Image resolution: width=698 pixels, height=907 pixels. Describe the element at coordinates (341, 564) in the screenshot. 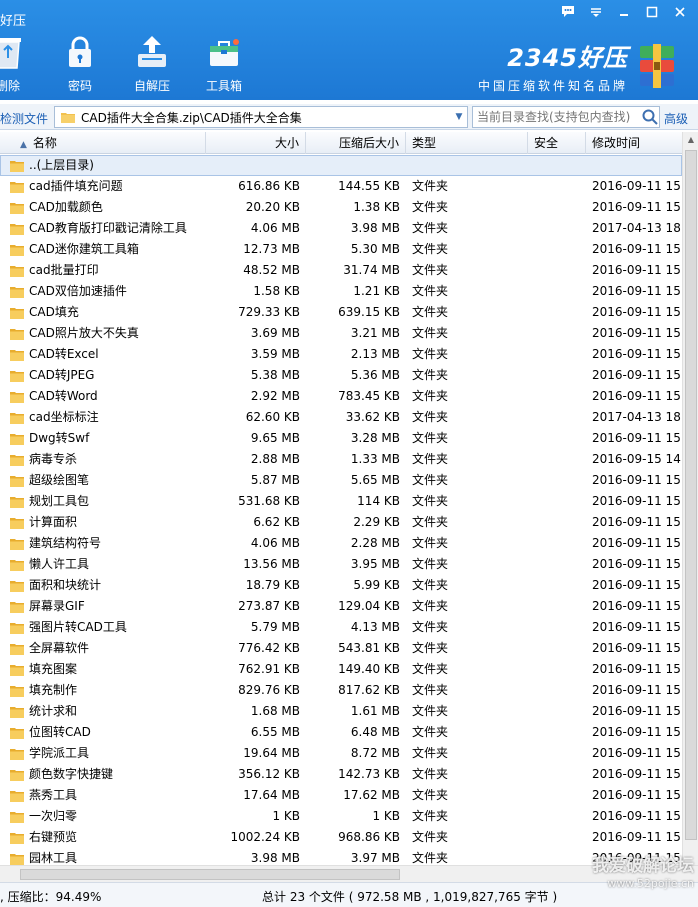

I see `file-row: 懒人许工具 13.56 MB 3.95 MB 文件夹 2016-09-11 15:` at that location.